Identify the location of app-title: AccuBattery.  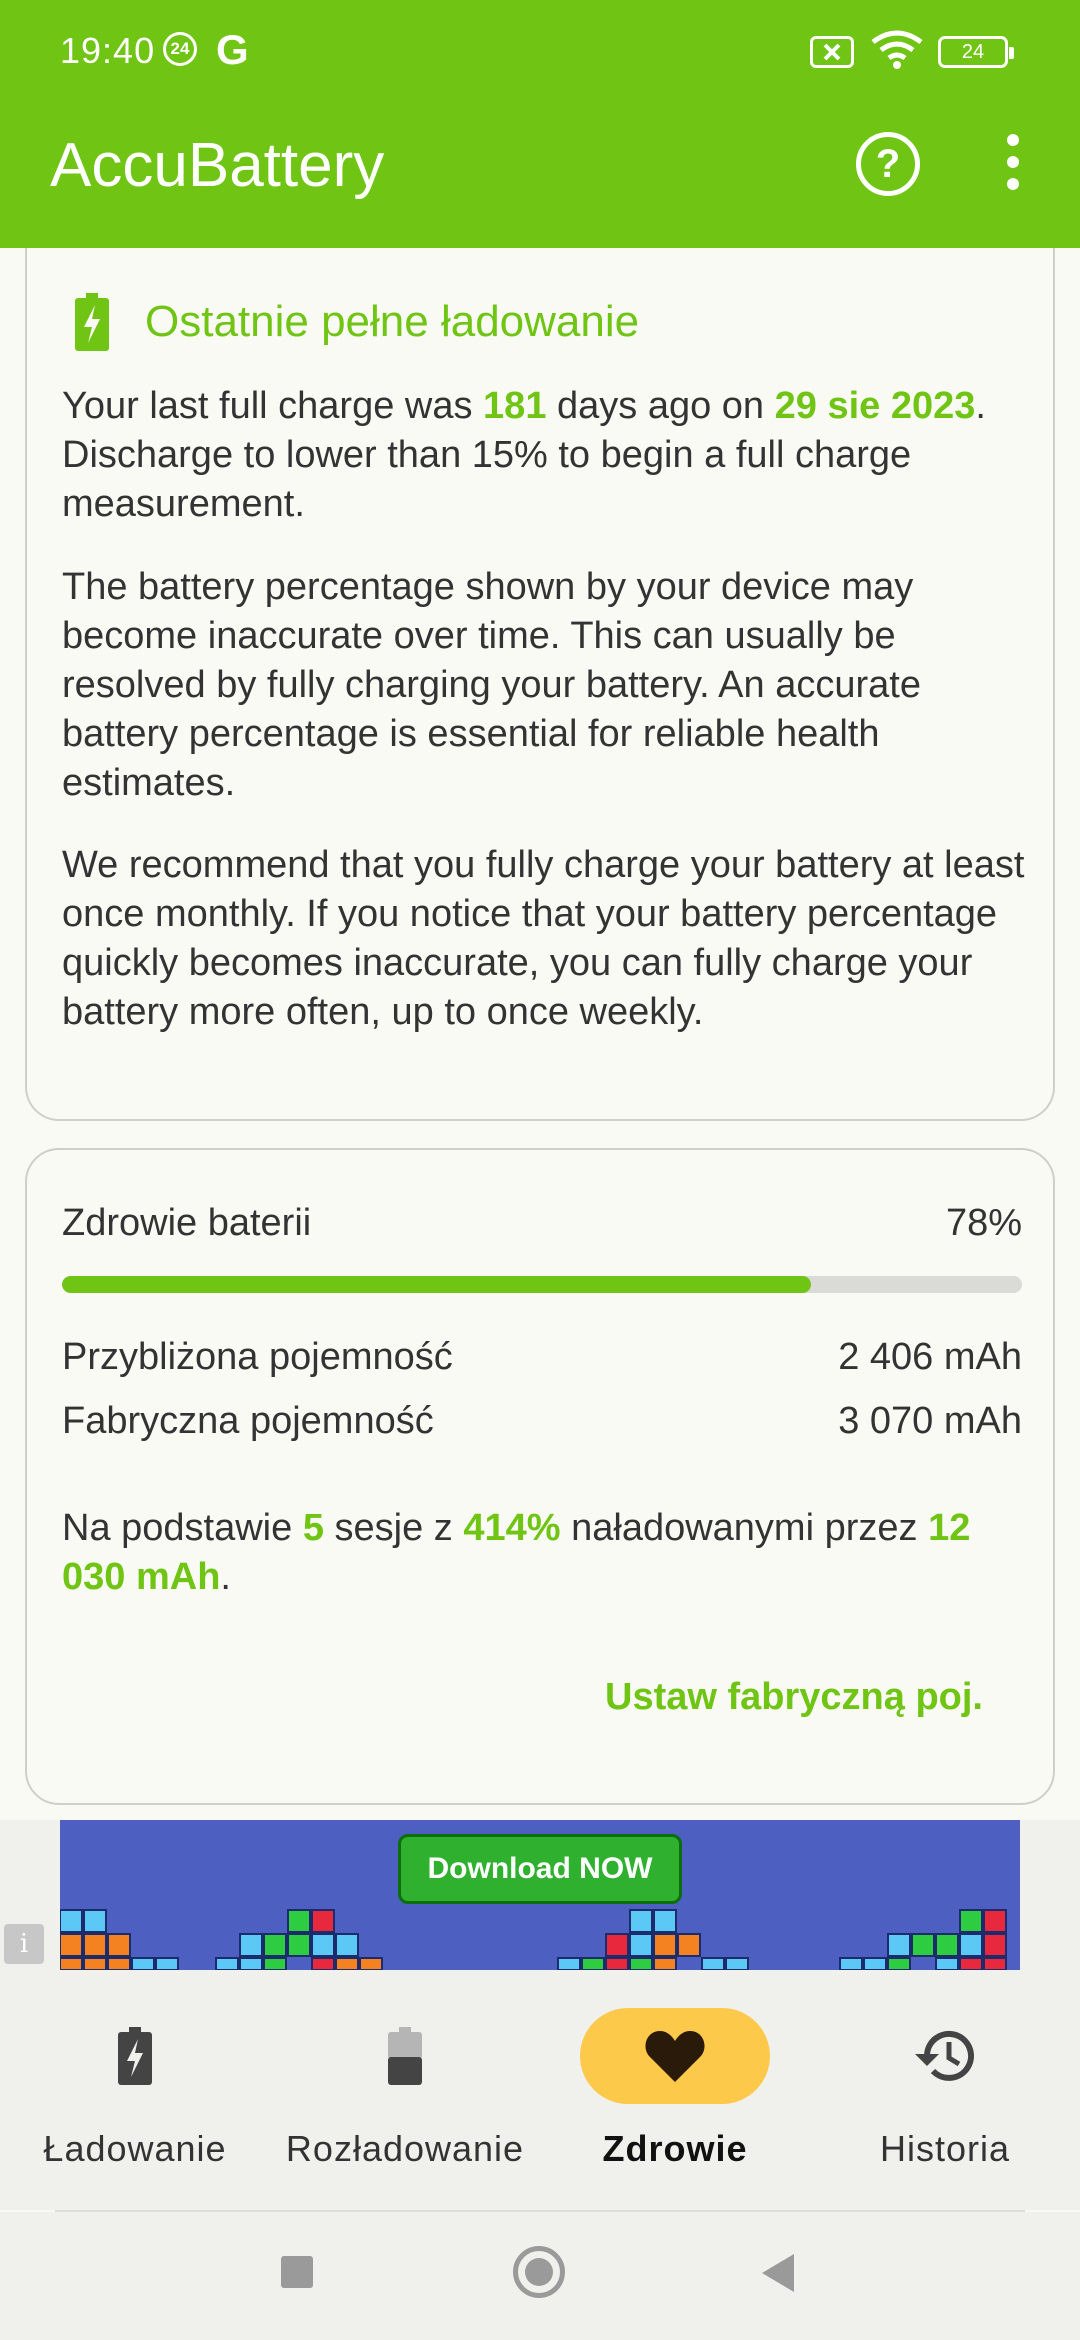
(217, 165).